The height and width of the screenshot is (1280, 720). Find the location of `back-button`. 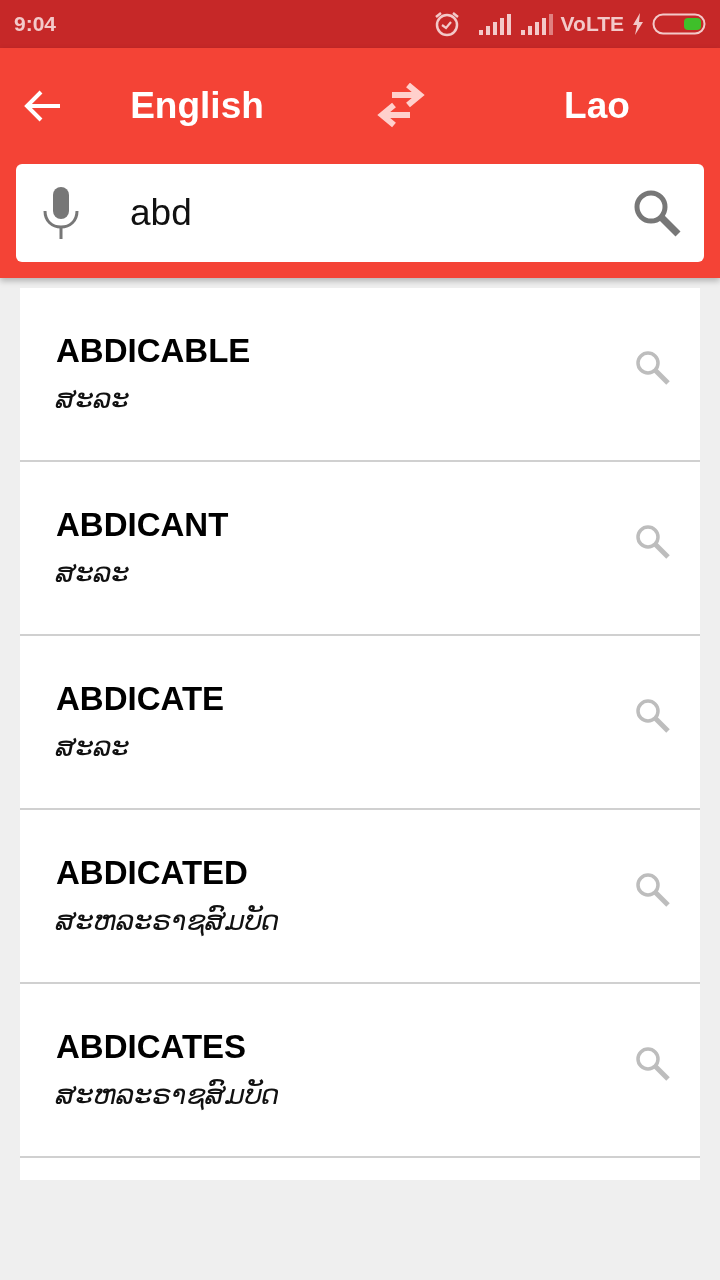

back-button is located at coordinates (43, 106).